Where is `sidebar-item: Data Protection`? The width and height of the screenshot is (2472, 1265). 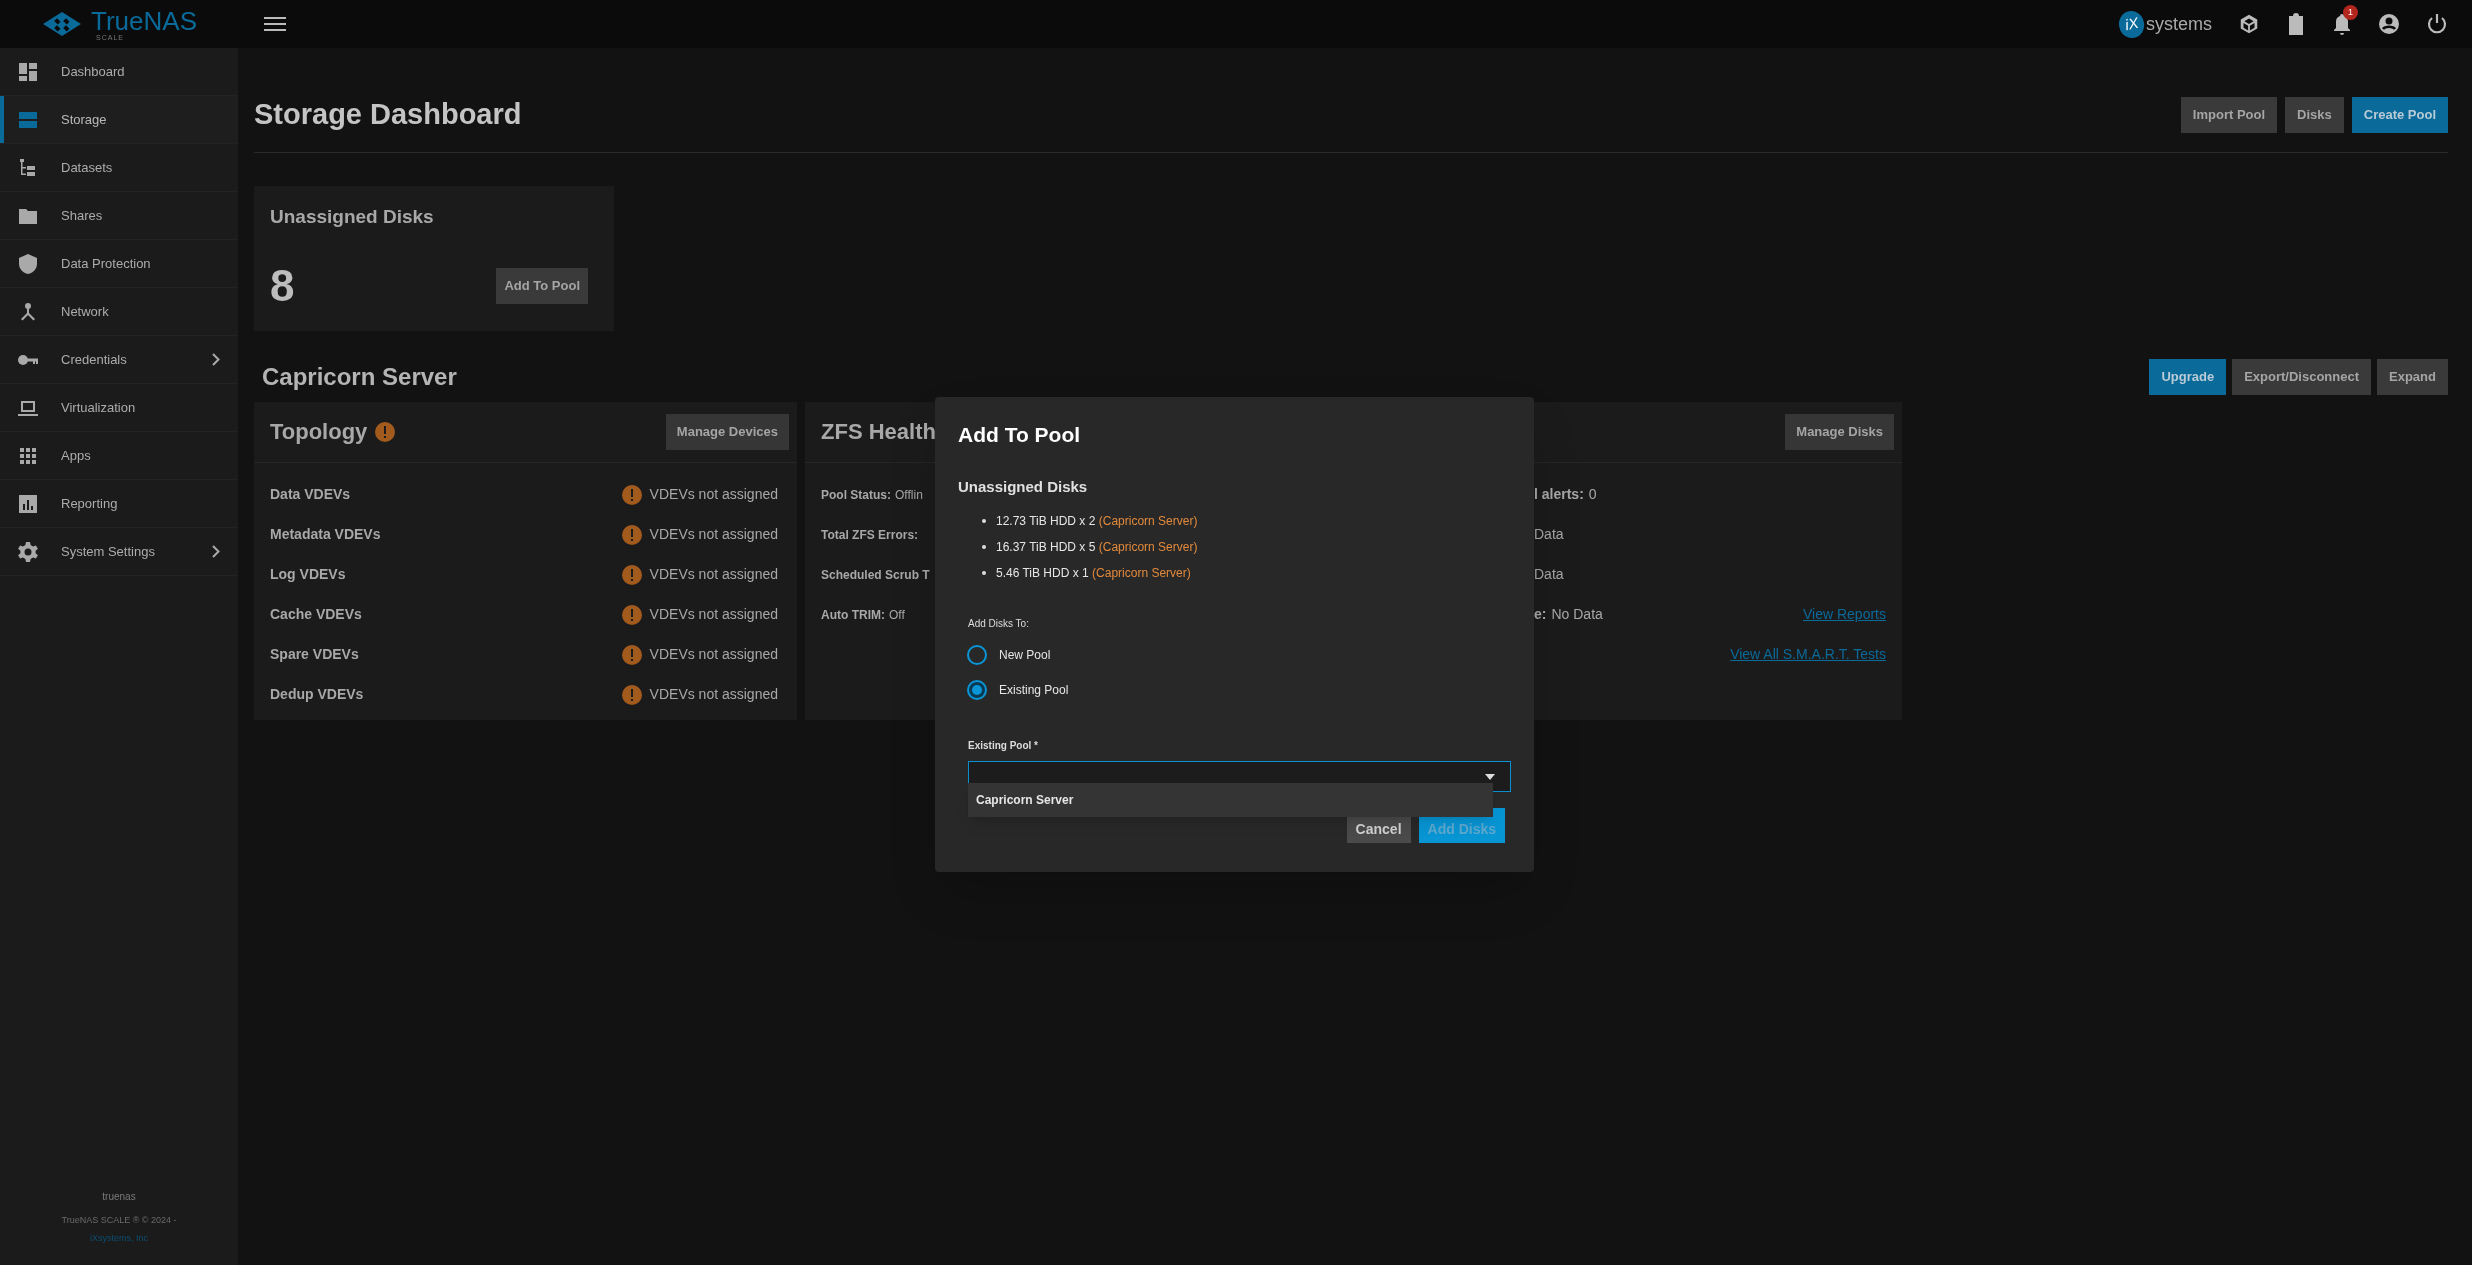 sidebar-item: Data Protection is located at coordinates (119, 264).